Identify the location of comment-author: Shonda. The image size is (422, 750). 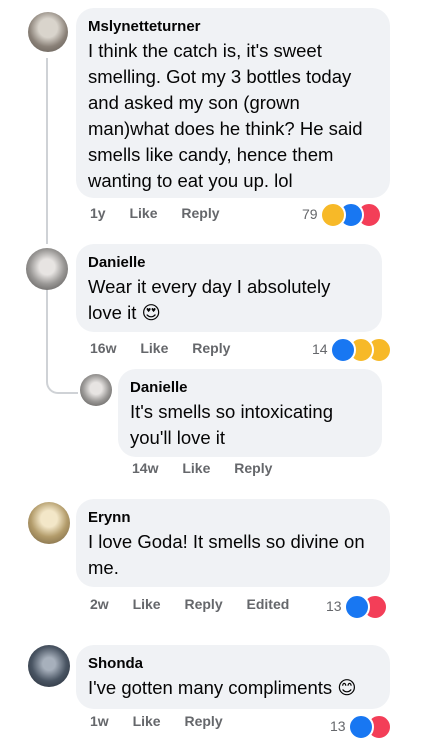
(233, 664).